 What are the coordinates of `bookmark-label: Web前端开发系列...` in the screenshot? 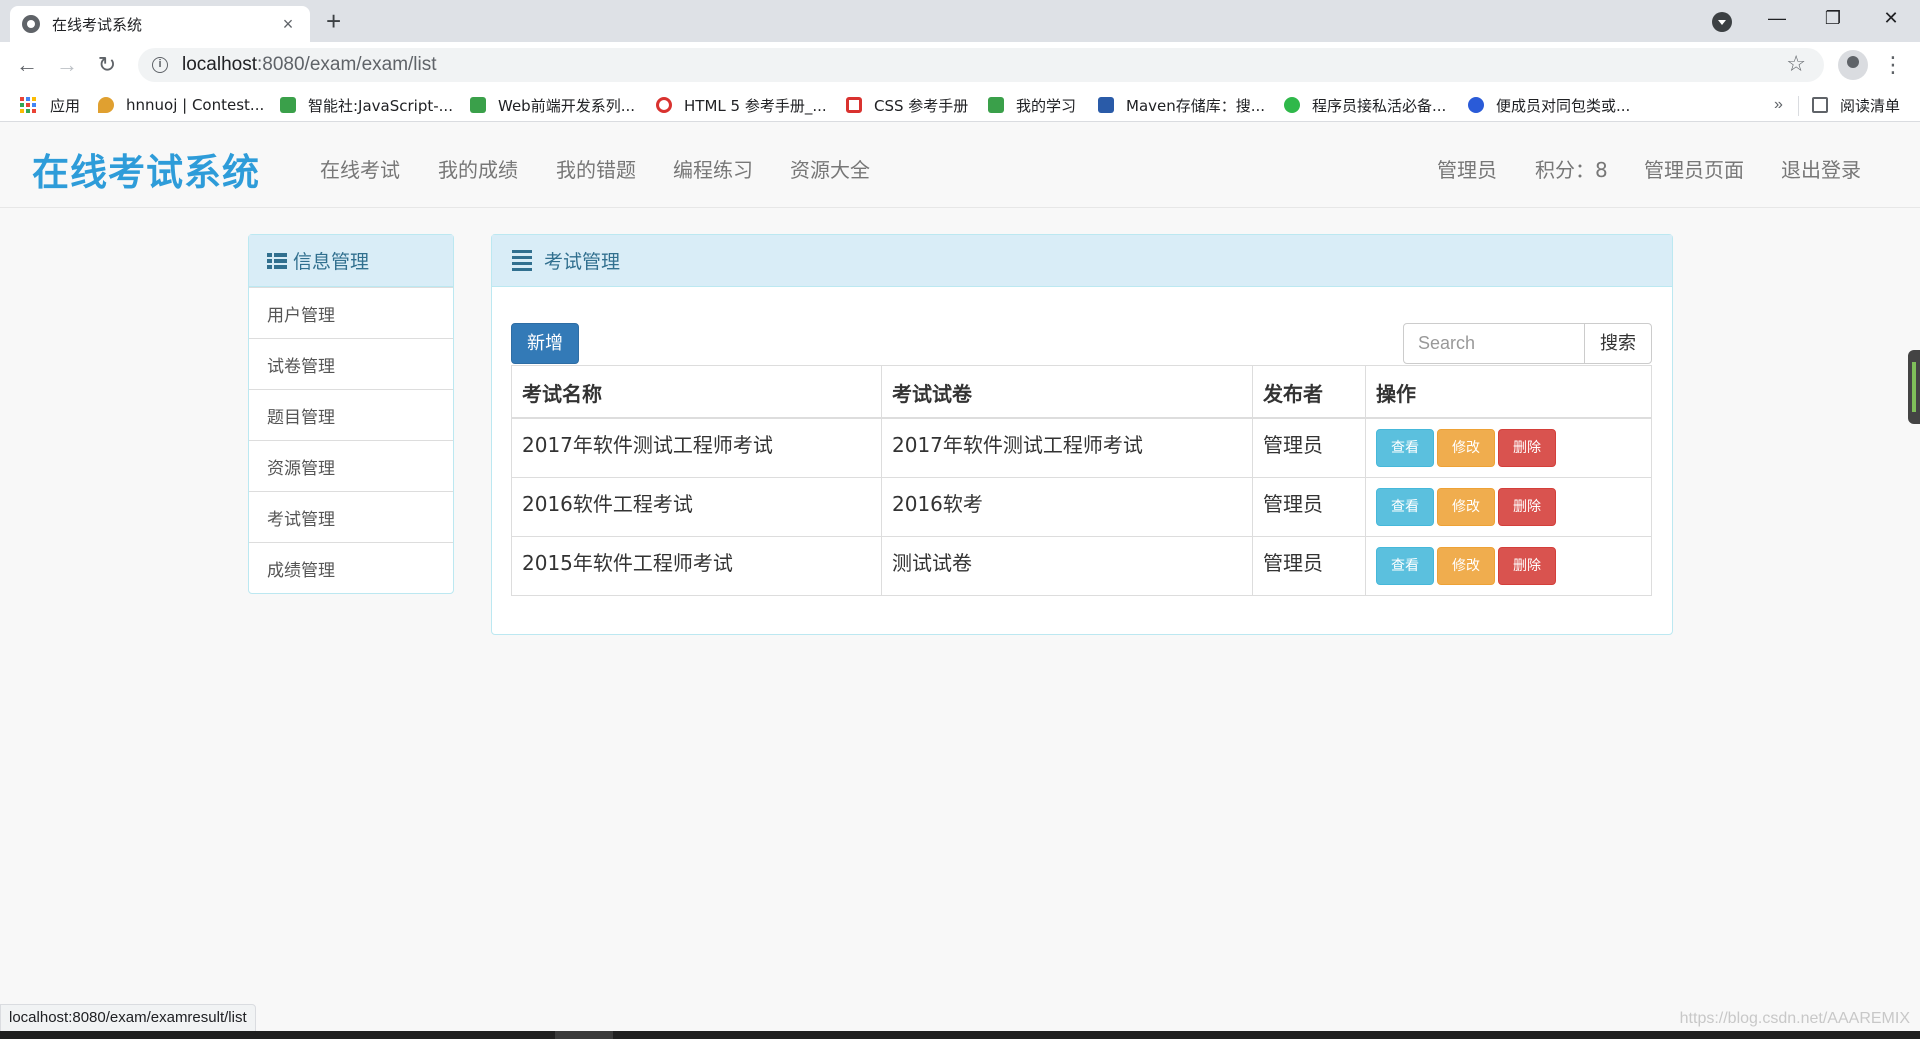 It's located at (567, 105).